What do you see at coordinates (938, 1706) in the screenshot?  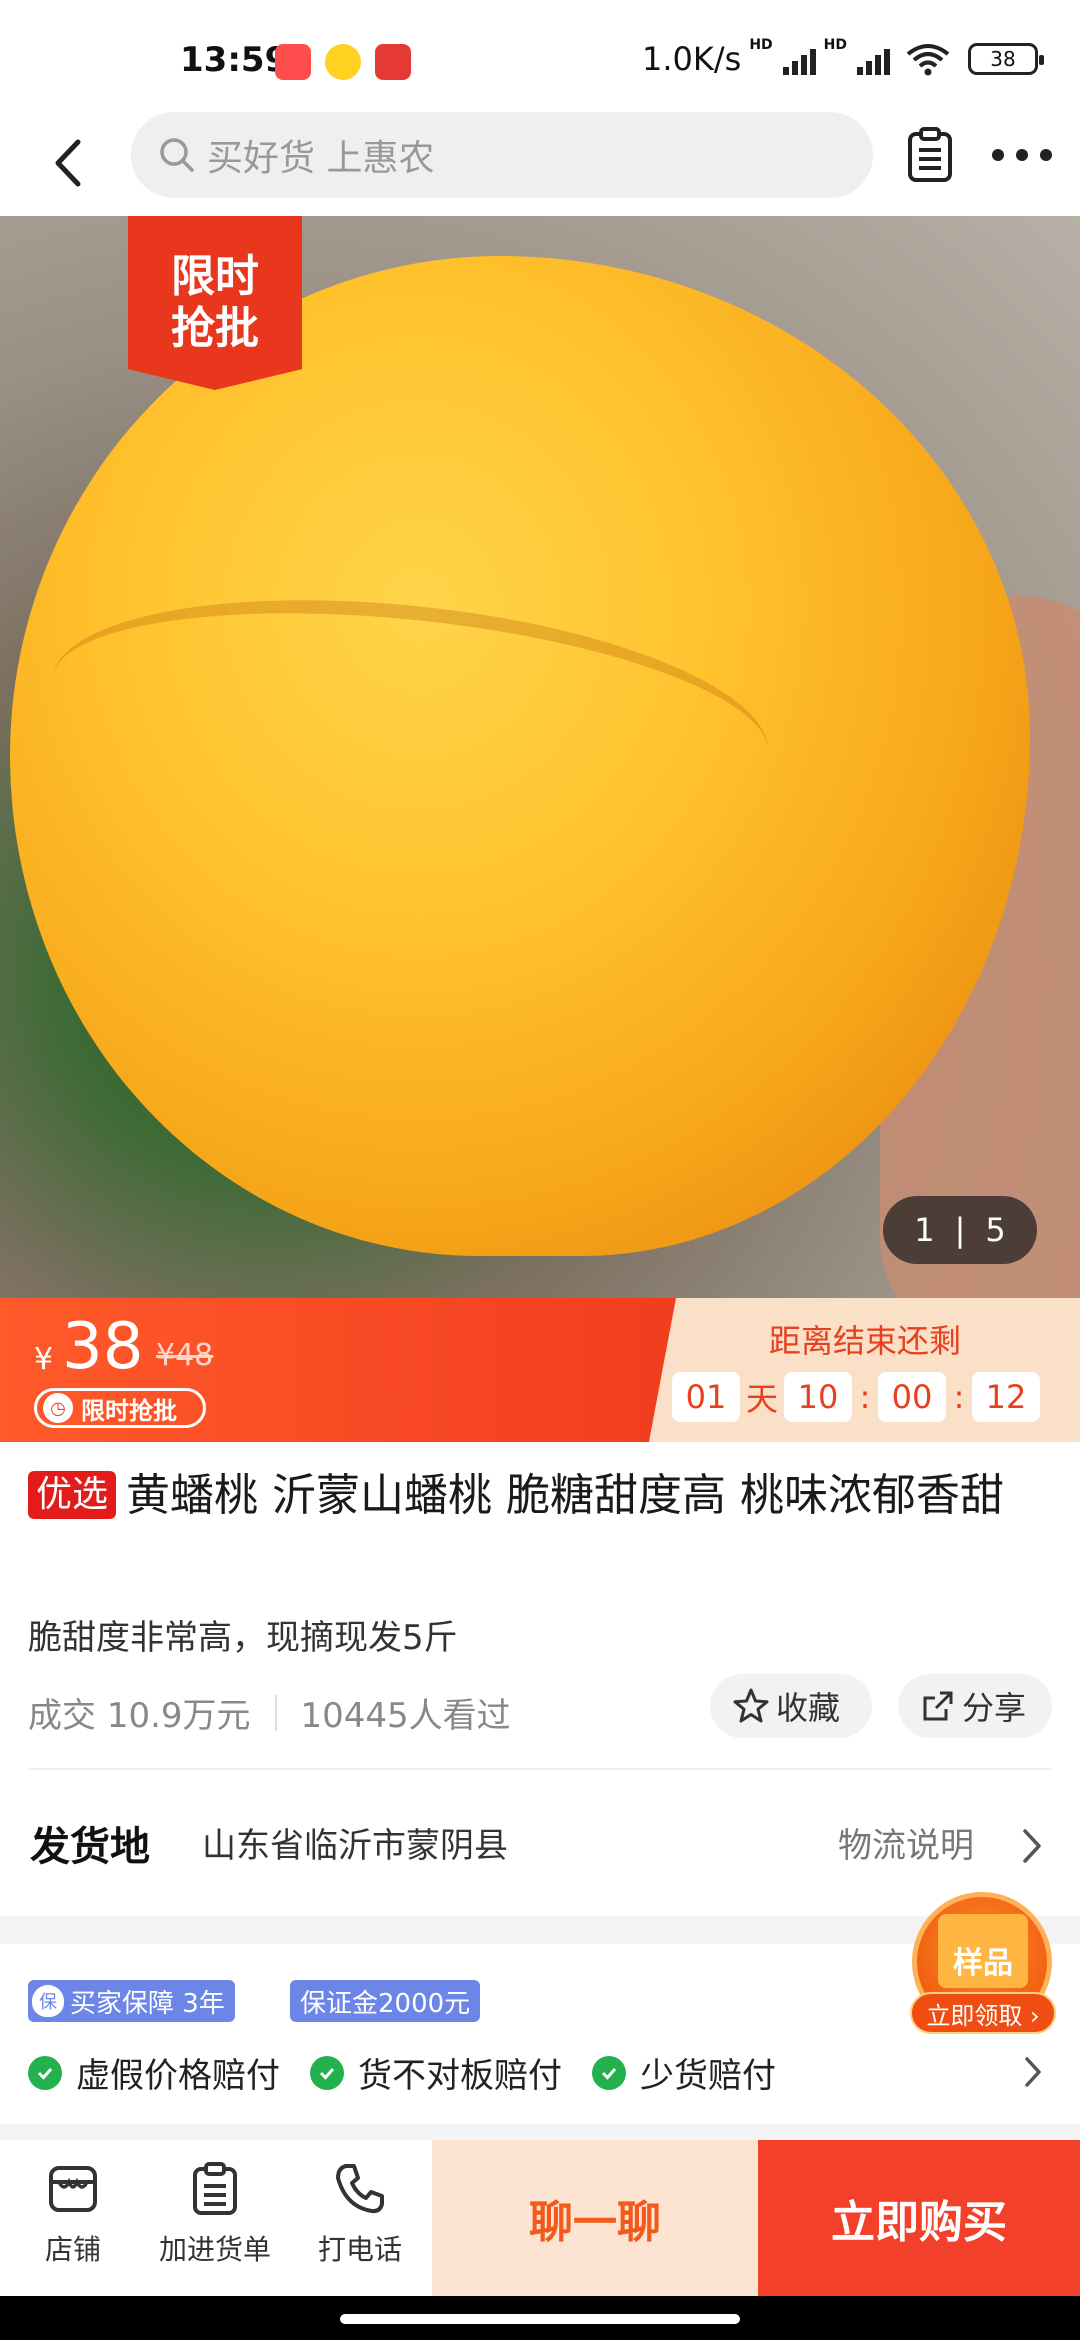 I see `share-icon` at bounding box center [938, 1706].